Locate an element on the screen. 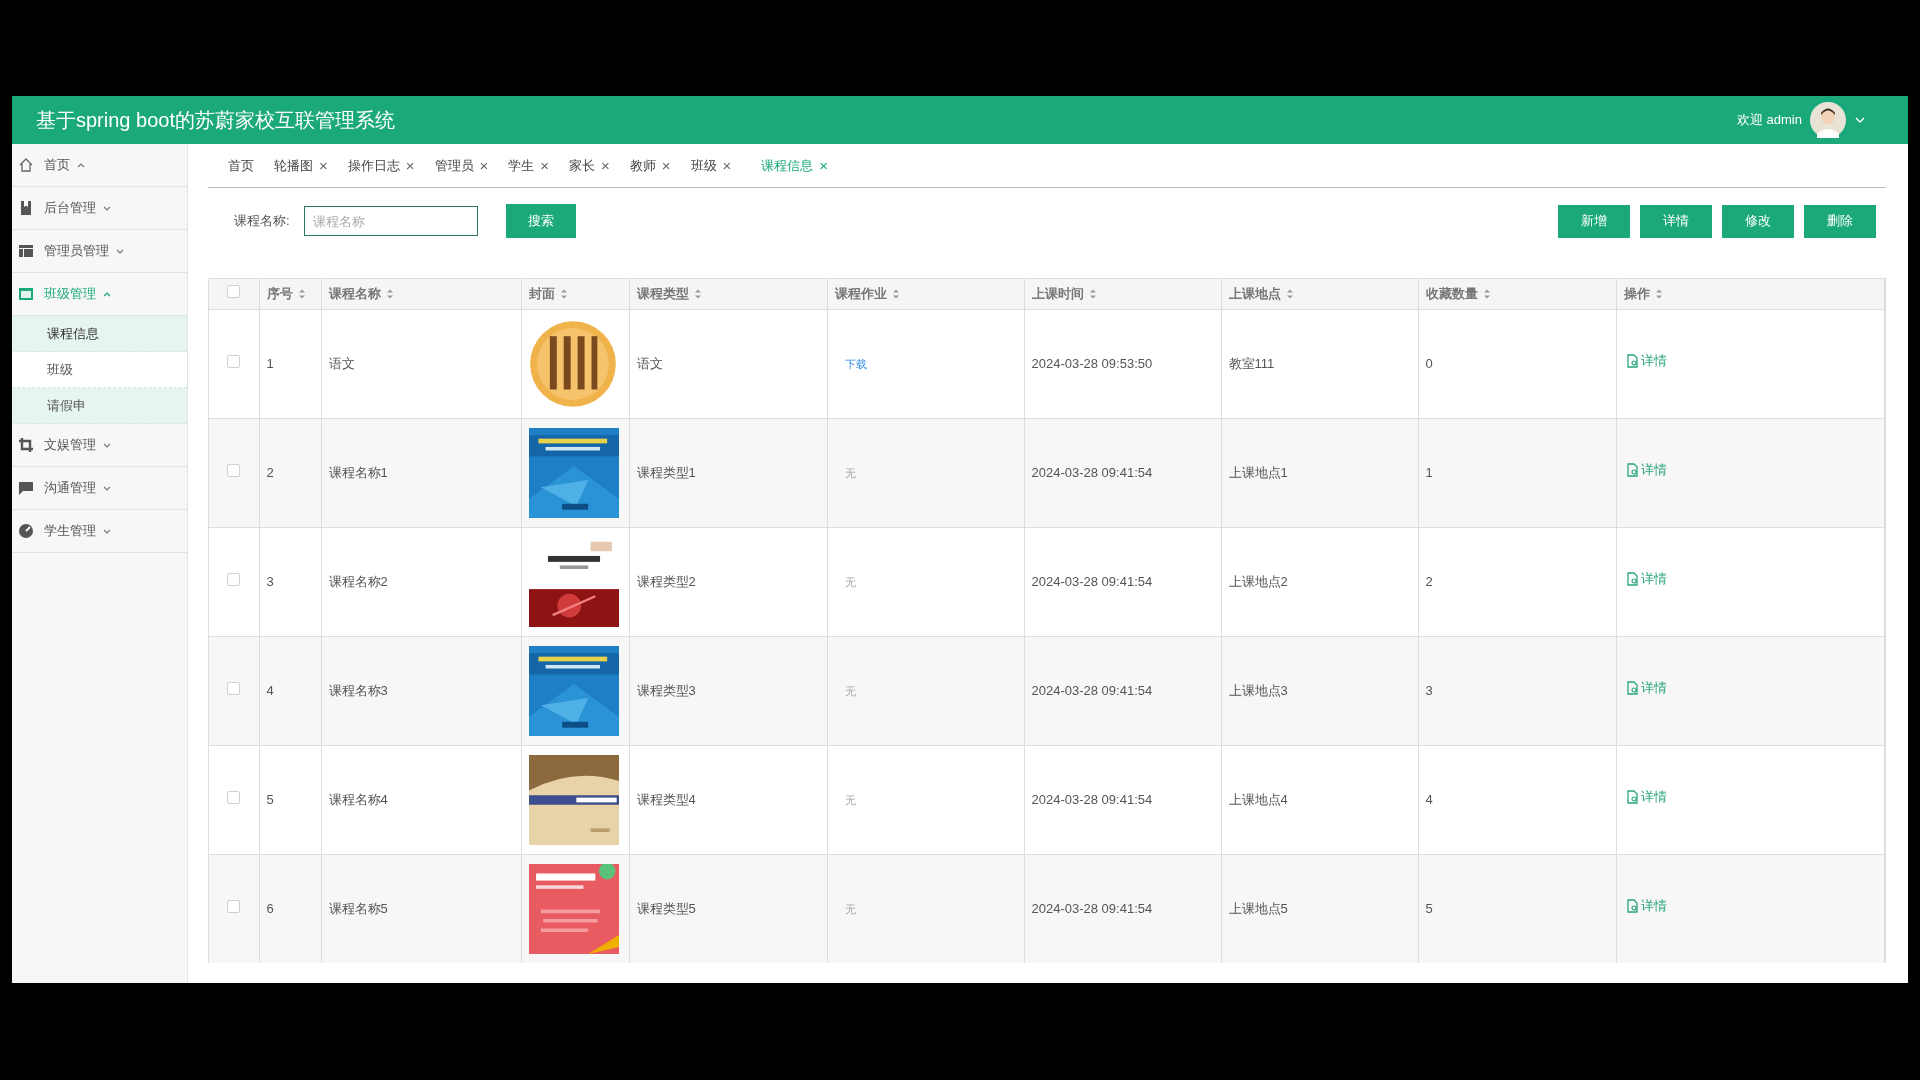 This screenshot has width=1920, height=1080. tab: 管理员 × is located at coordinates (461, 165).